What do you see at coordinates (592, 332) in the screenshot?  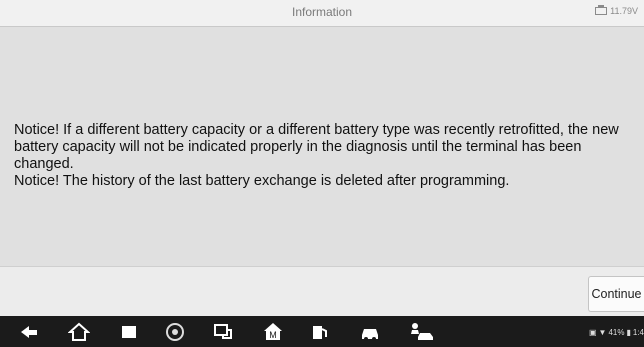 I see `chat-icon: ▣` at bounding box center [592, 332].